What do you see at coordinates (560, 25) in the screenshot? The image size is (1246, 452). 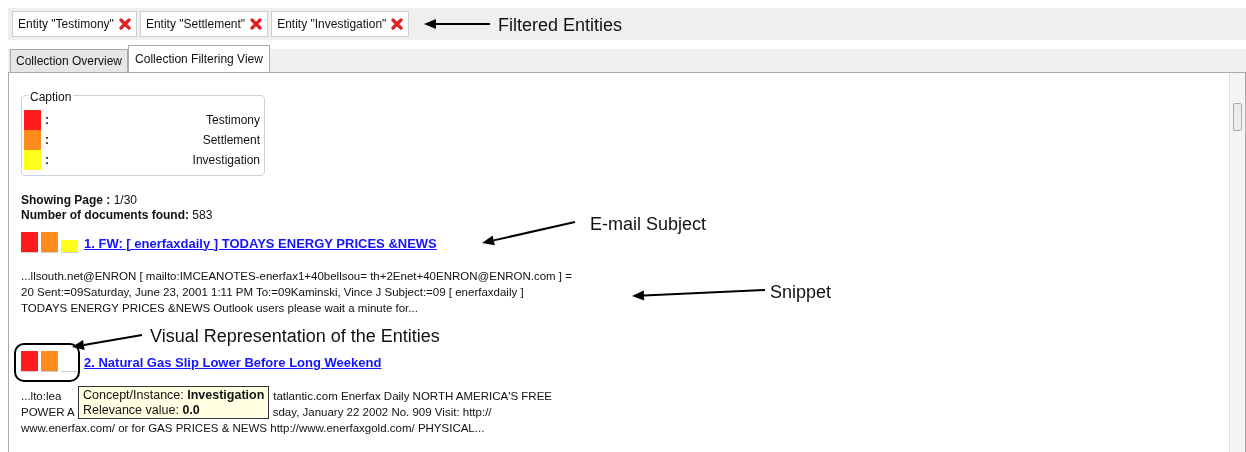 I see `annotation-label: Filtered Entities` at bounding box center [560, 25].